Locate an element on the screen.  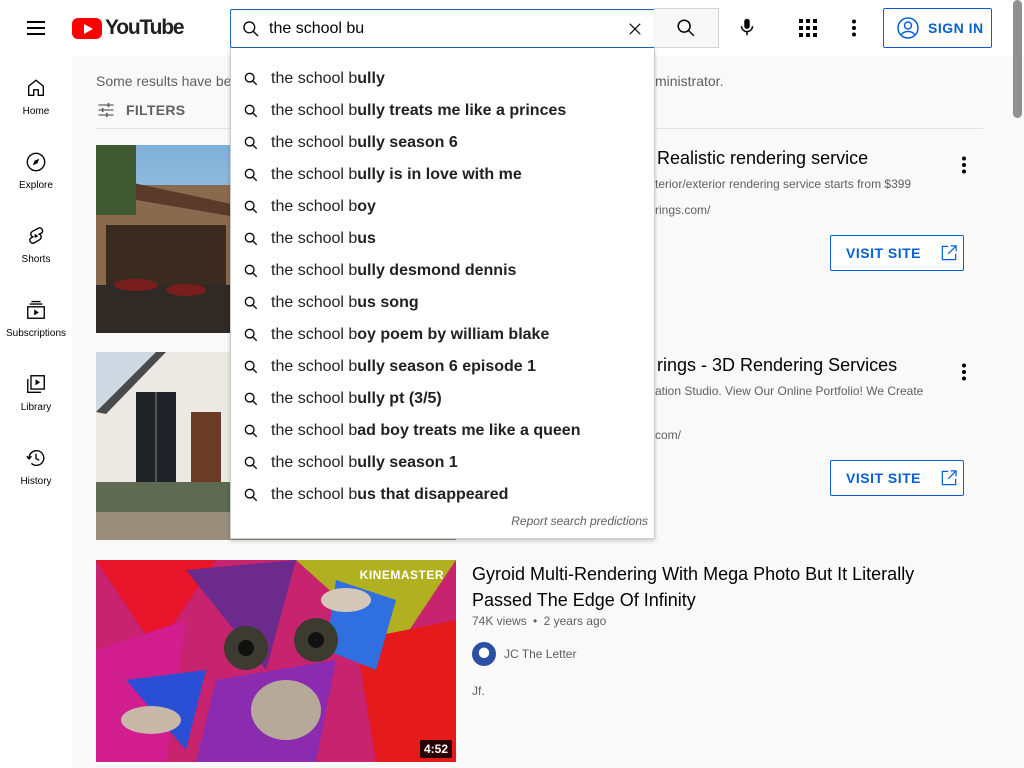
suggestion-item: the school bus song is located at coordinates (442, 303).